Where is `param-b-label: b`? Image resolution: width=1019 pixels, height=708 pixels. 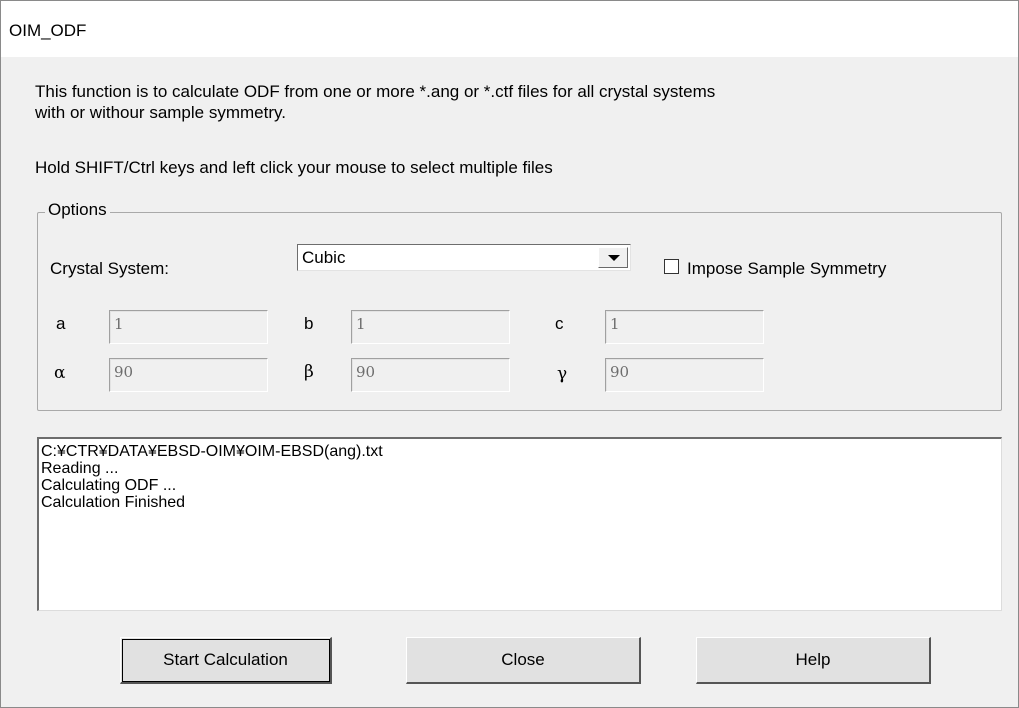 param-b-label: b is located at coordinates (309, 323).